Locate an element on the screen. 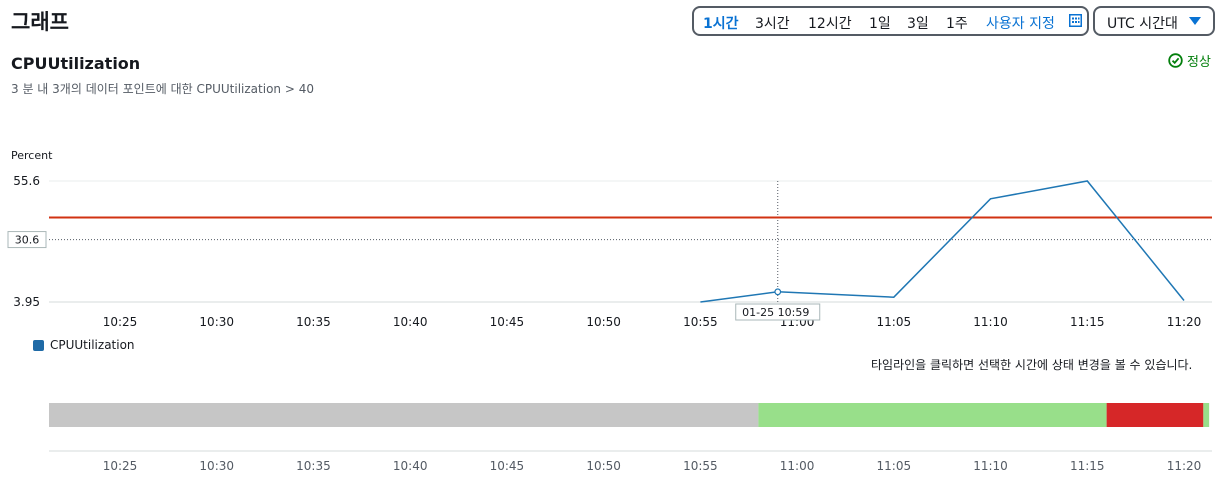 The height and width of the screenshot is (481, 1219). legend-label: CPUUtilization is located at coordinates (92, 345).